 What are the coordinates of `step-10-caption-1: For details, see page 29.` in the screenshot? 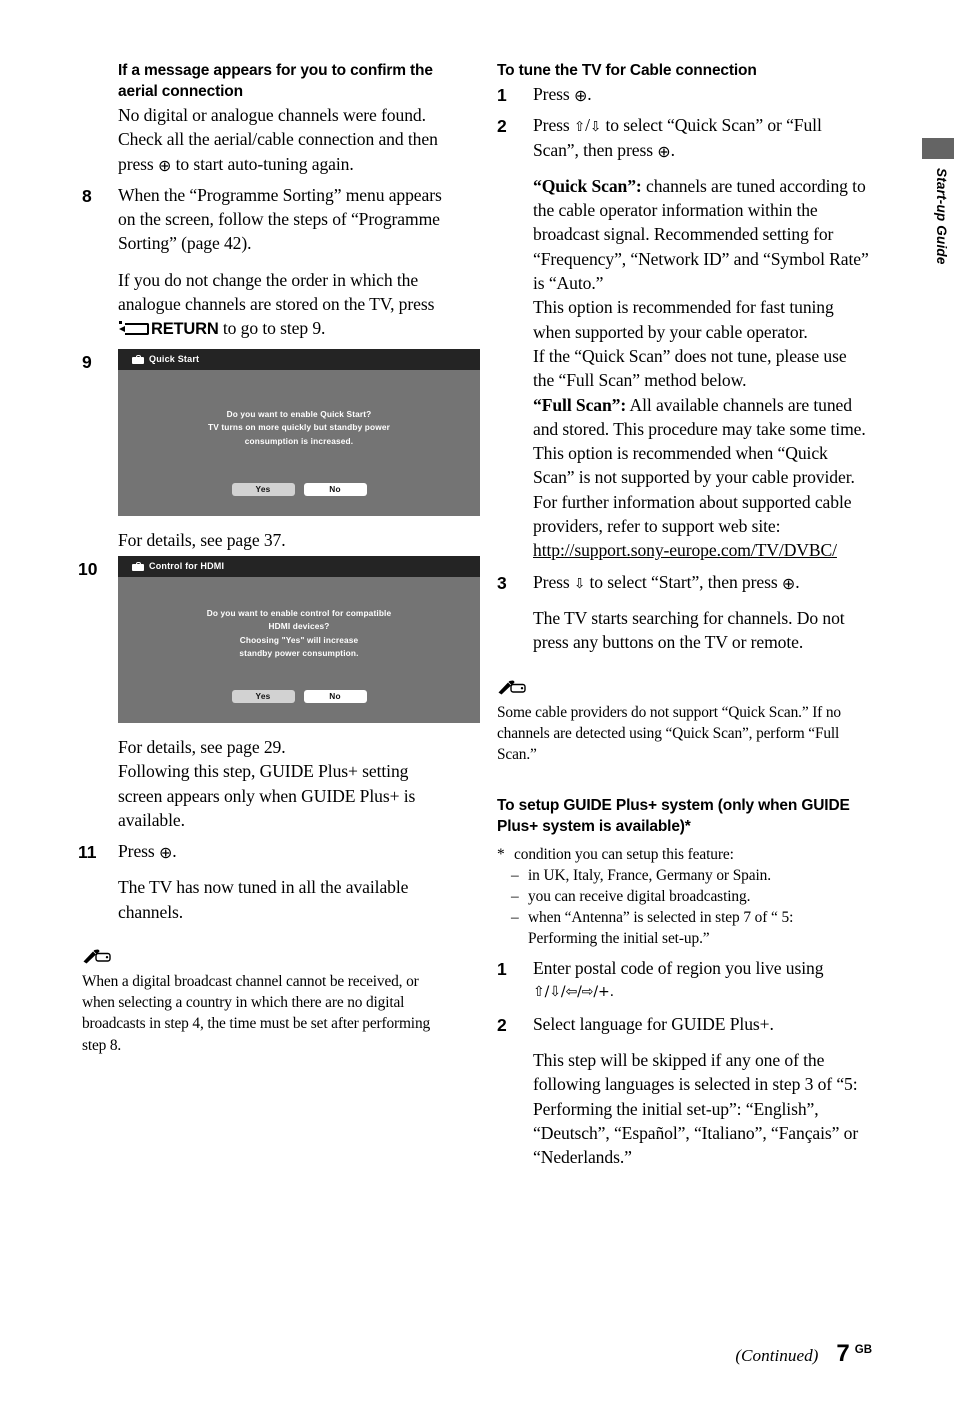 It's located at (202, 746).